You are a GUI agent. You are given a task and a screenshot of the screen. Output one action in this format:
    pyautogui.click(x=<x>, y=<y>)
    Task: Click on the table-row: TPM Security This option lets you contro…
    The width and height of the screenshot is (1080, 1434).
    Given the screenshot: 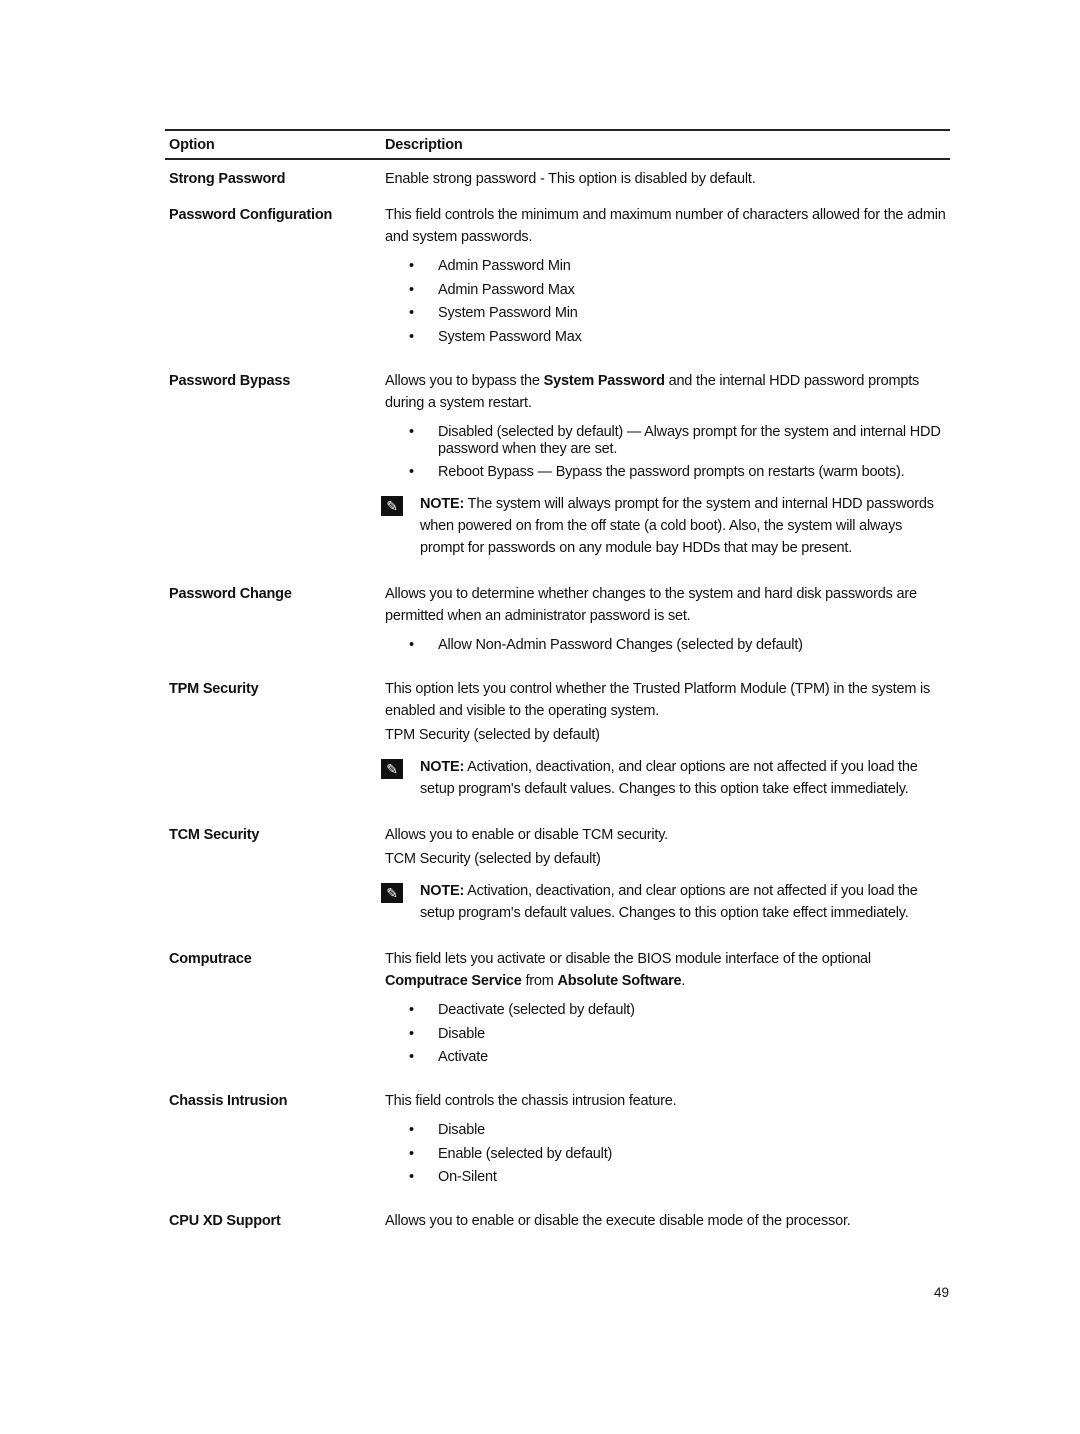 What is the action you would take?
    pyautogui.click(x=557, y=743)
    